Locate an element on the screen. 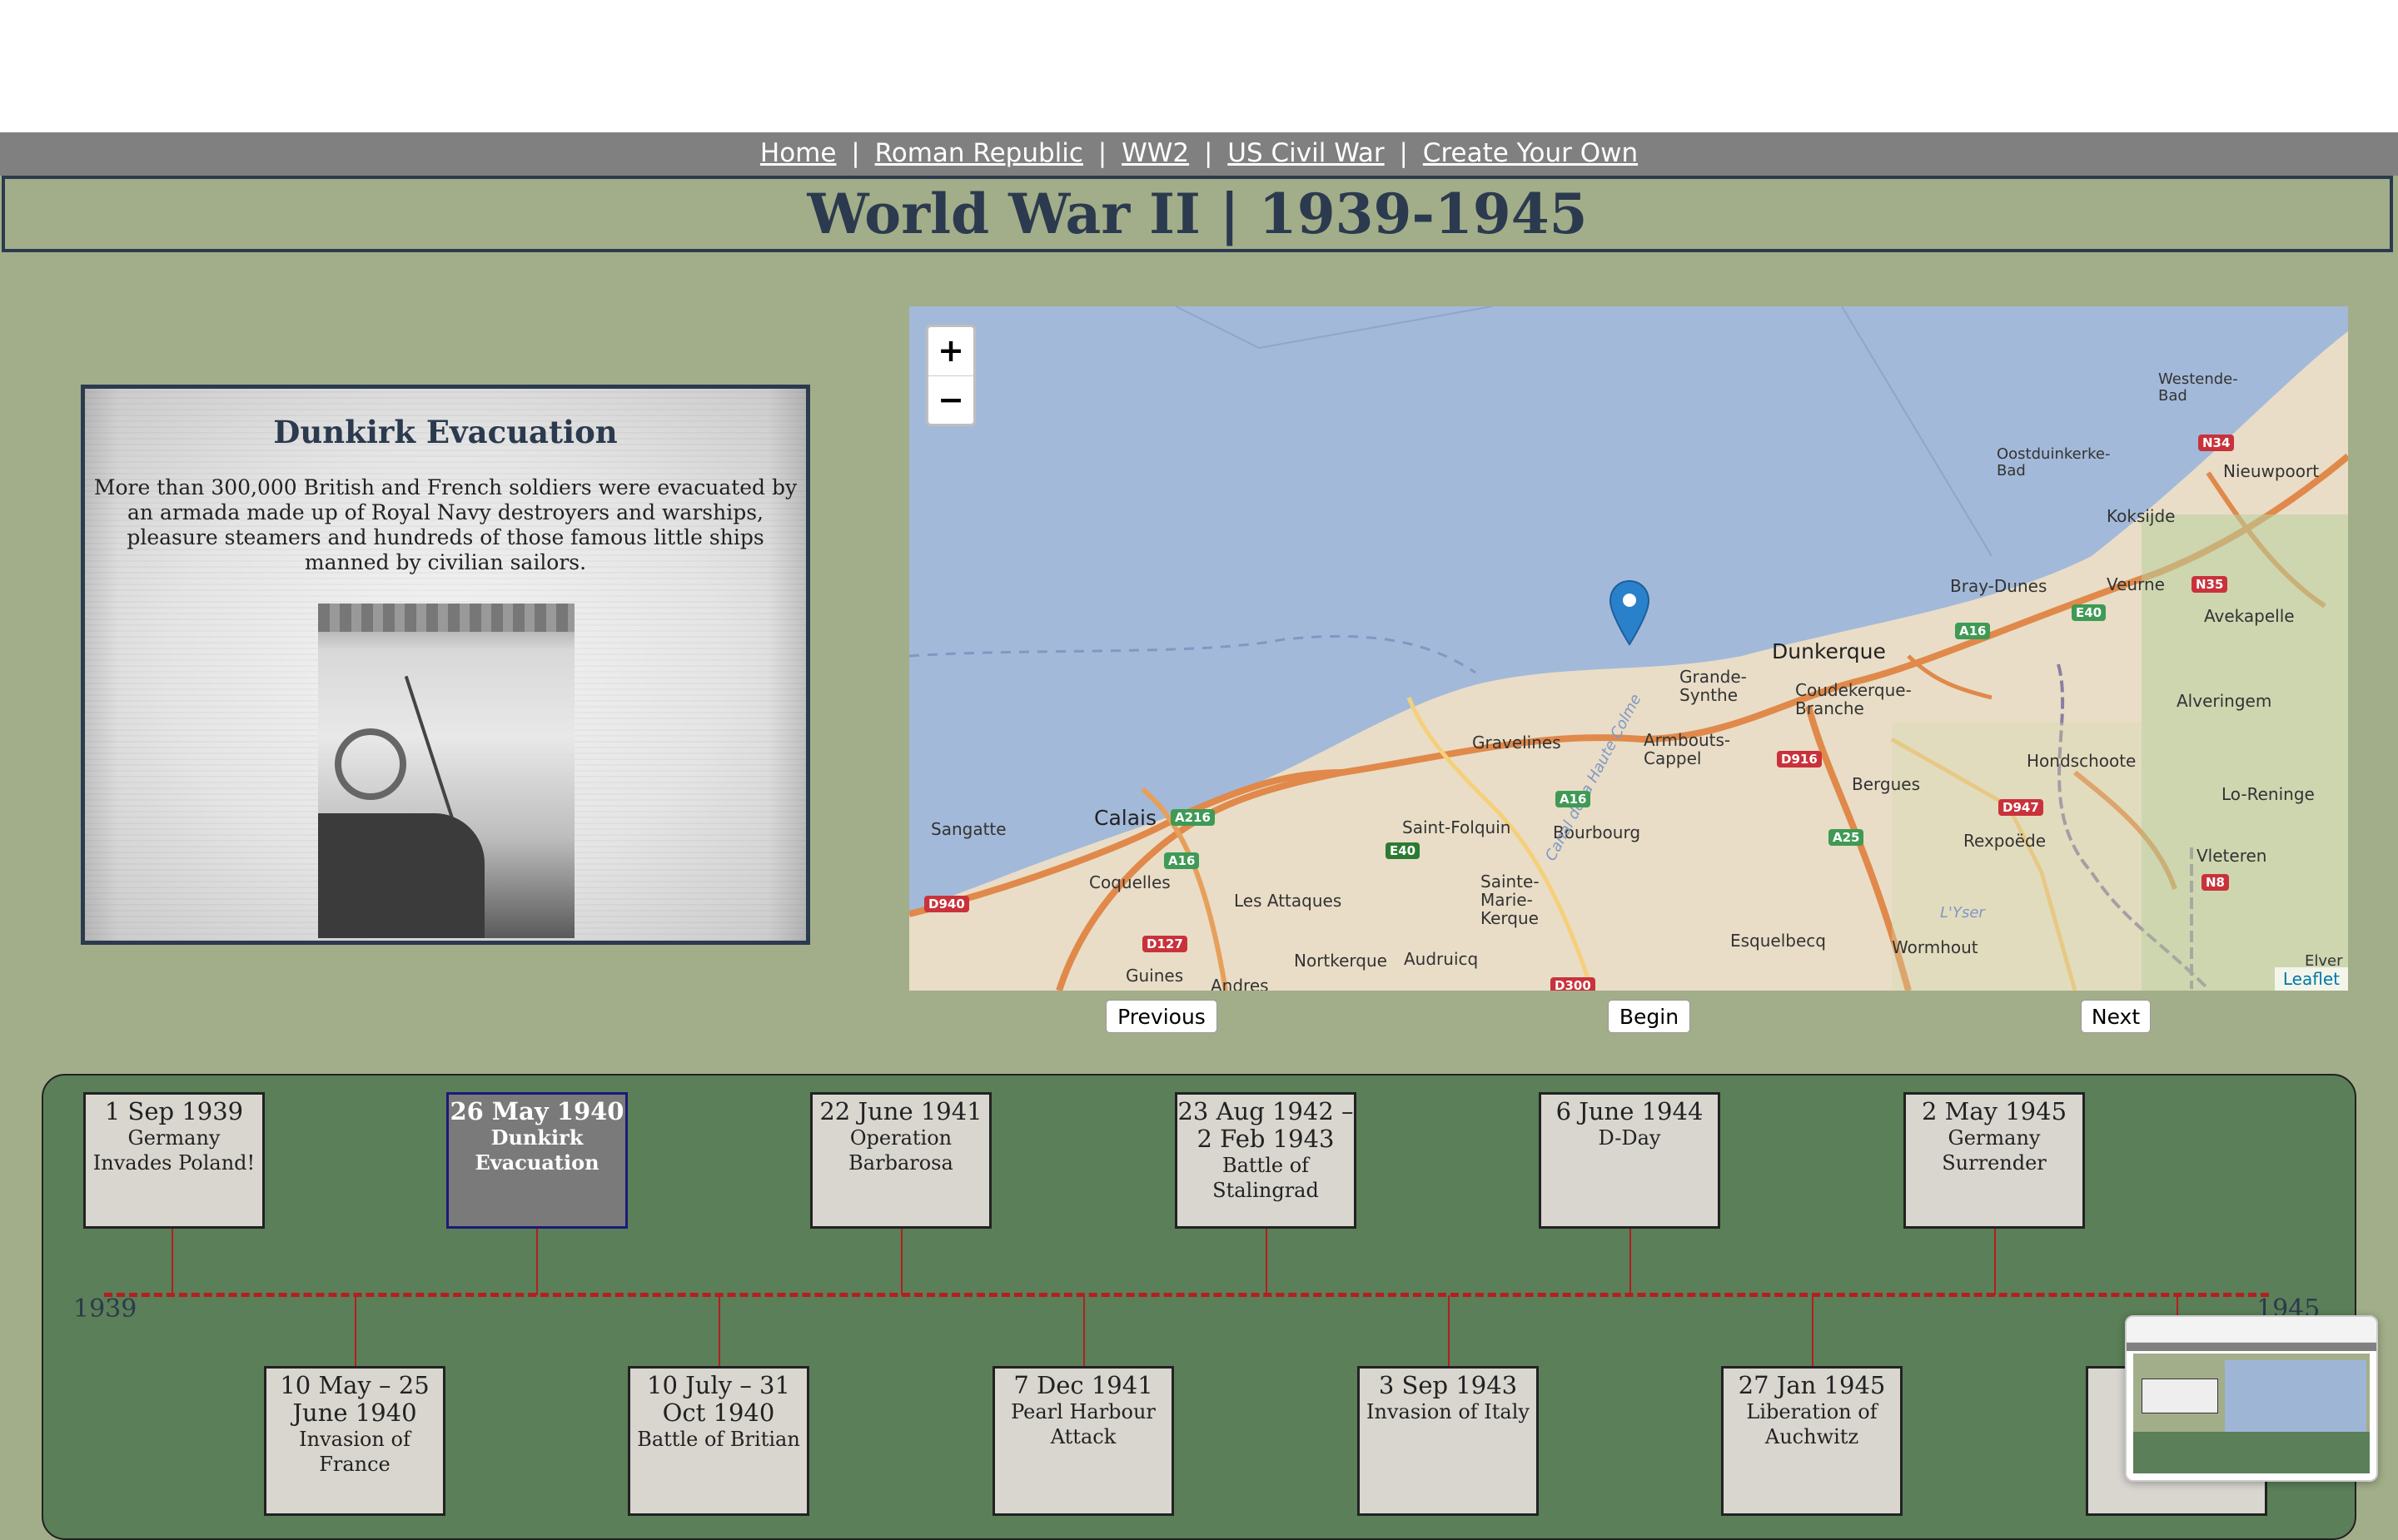  photo-town-silhouette is located at coordinates (446, 618).